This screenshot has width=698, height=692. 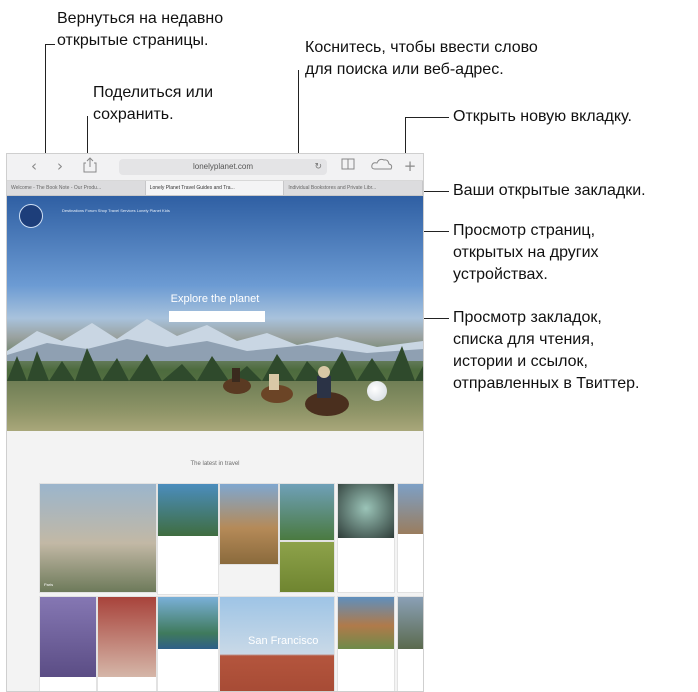 I want to click on card-caption: San Francisco, so click(x=283, y=641).